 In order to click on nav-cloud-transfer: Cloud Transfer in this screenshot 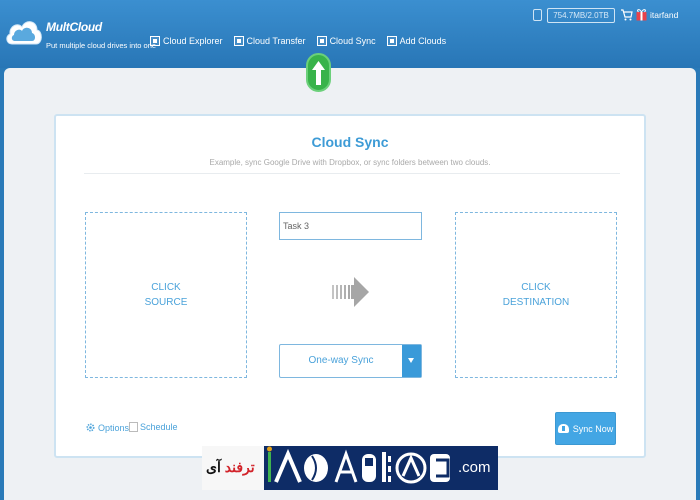, I will do `click(269, 41)`.